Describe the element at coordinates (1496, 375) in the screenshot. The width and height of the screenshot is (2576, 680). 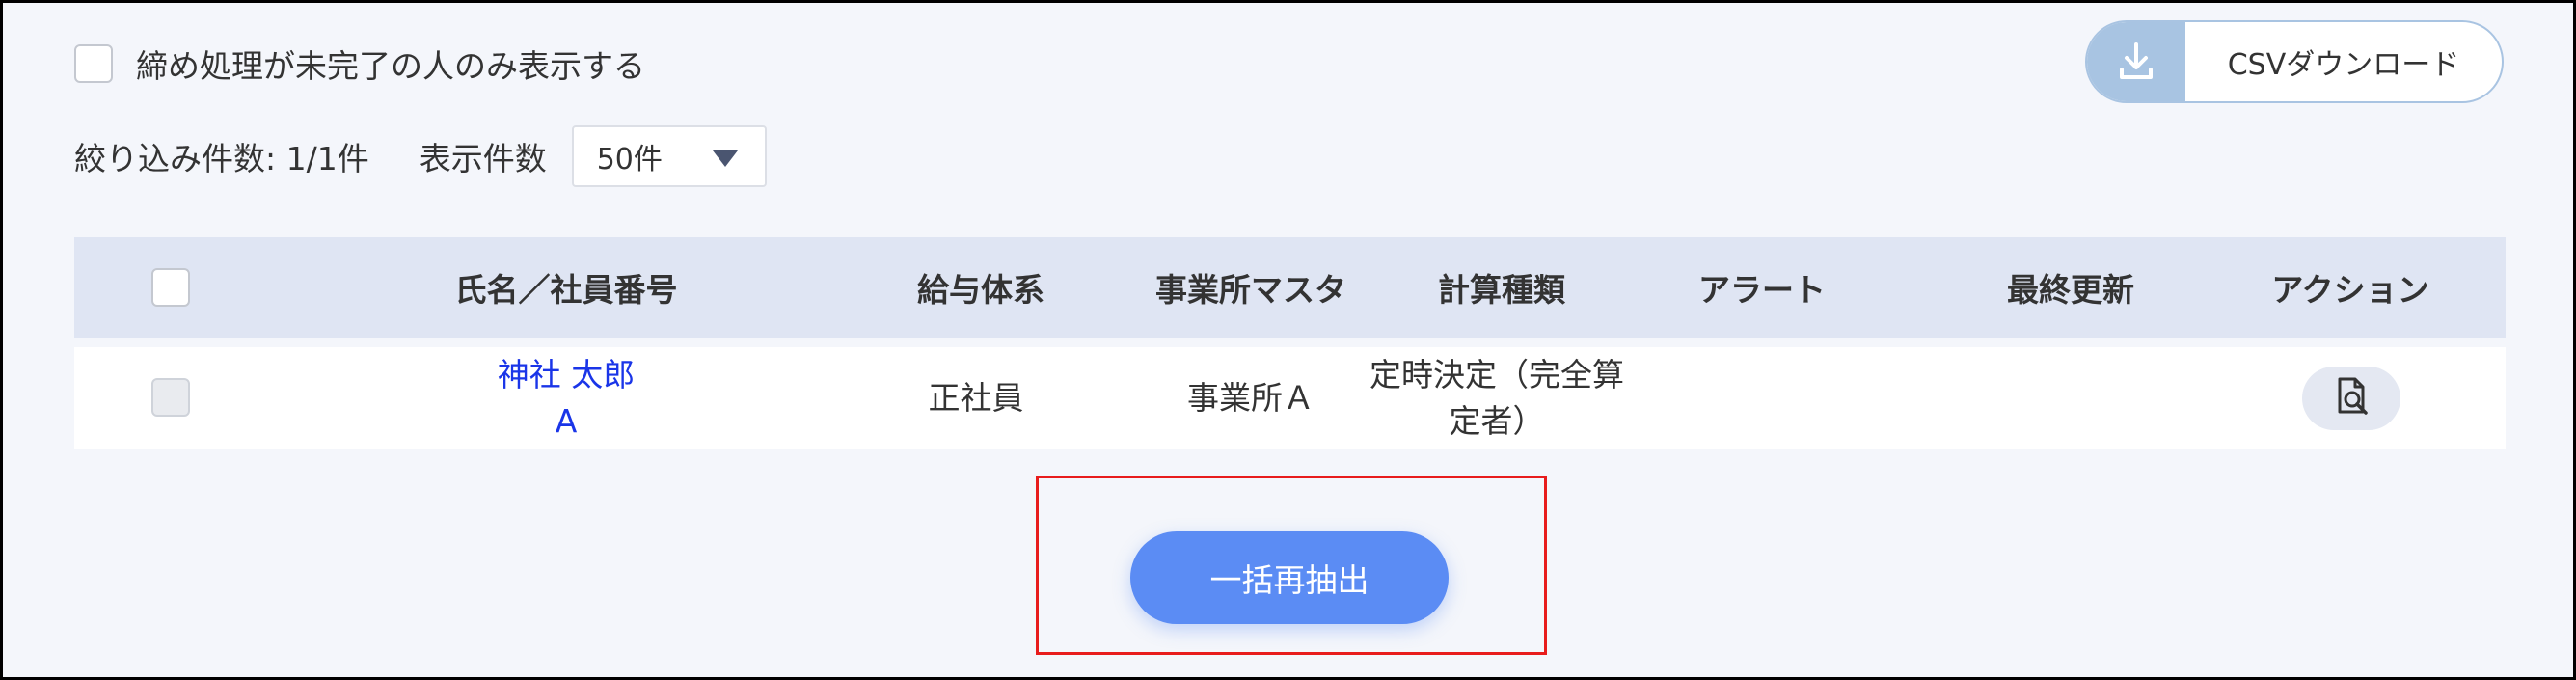
I see `calc-type-line1: 定時決定（完全算` at that location.